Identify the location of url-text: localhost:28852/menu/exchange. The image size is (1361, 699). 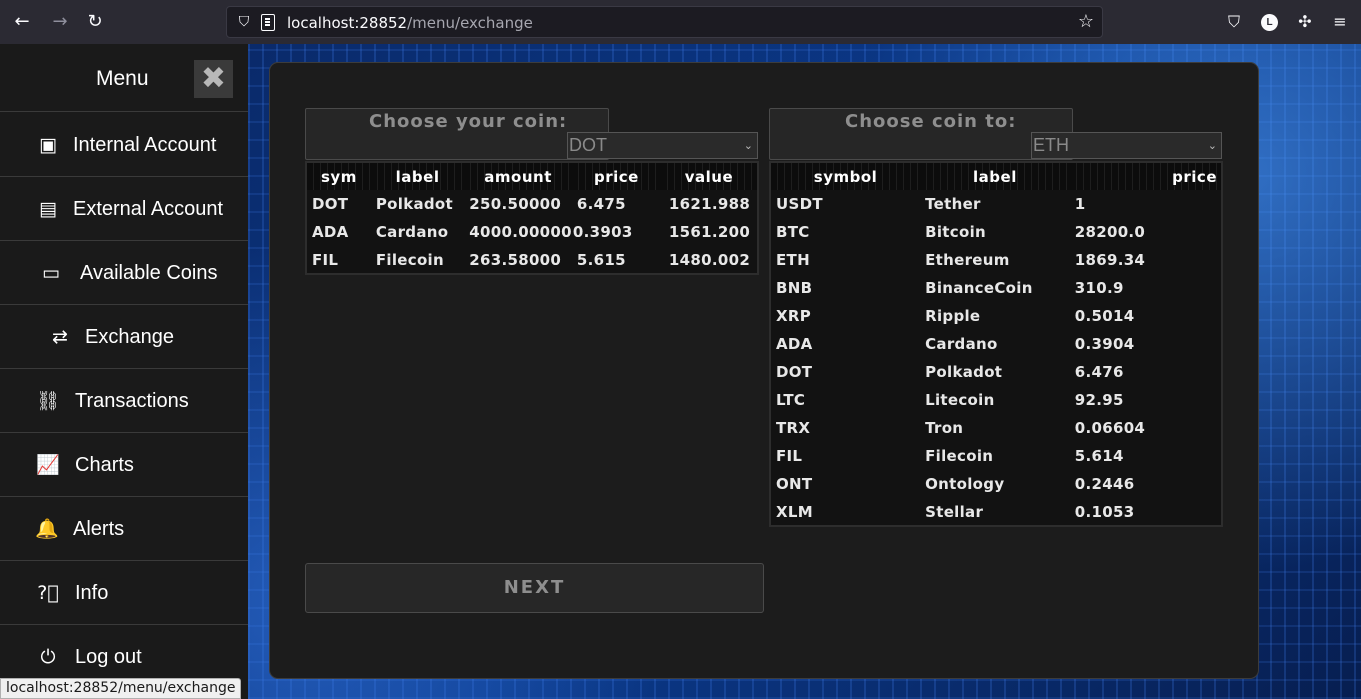
(410, 23).